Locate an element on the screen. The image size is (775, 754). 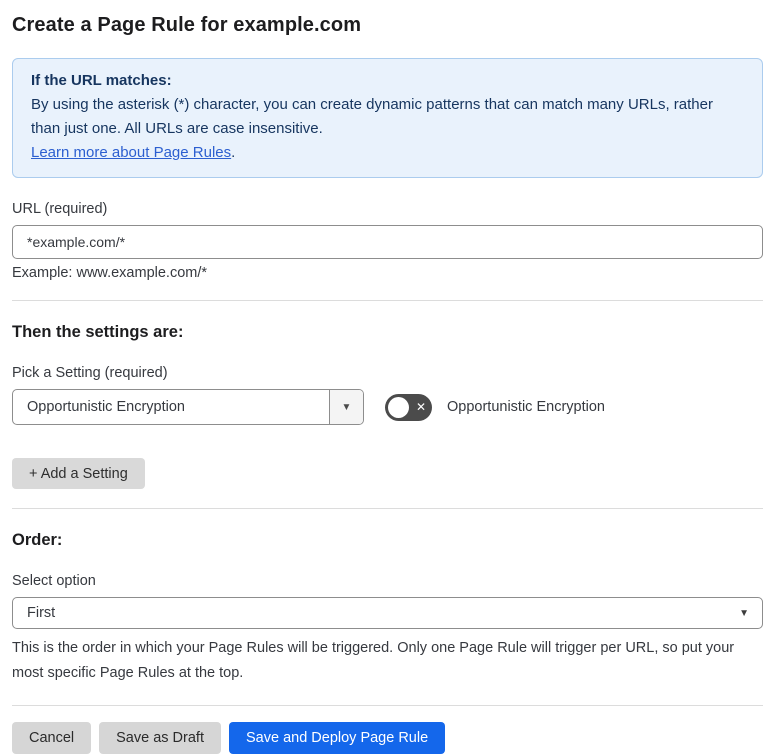
toggle-label: Opportunistic Encryption is located at coordinates (526, 407).